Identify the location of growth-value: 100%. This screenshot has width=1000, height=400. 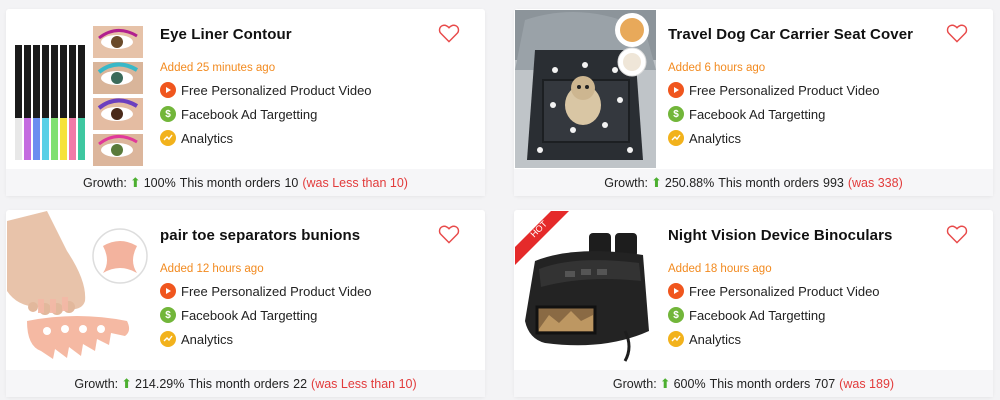
(159, 182).